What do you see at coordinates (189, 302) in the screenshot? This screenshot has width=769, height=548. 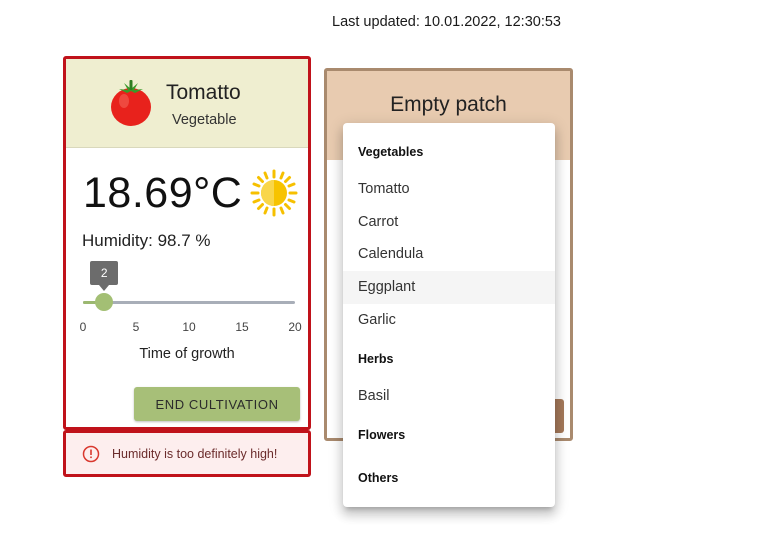 I see `slider-track` at bounding box center [189, 302].